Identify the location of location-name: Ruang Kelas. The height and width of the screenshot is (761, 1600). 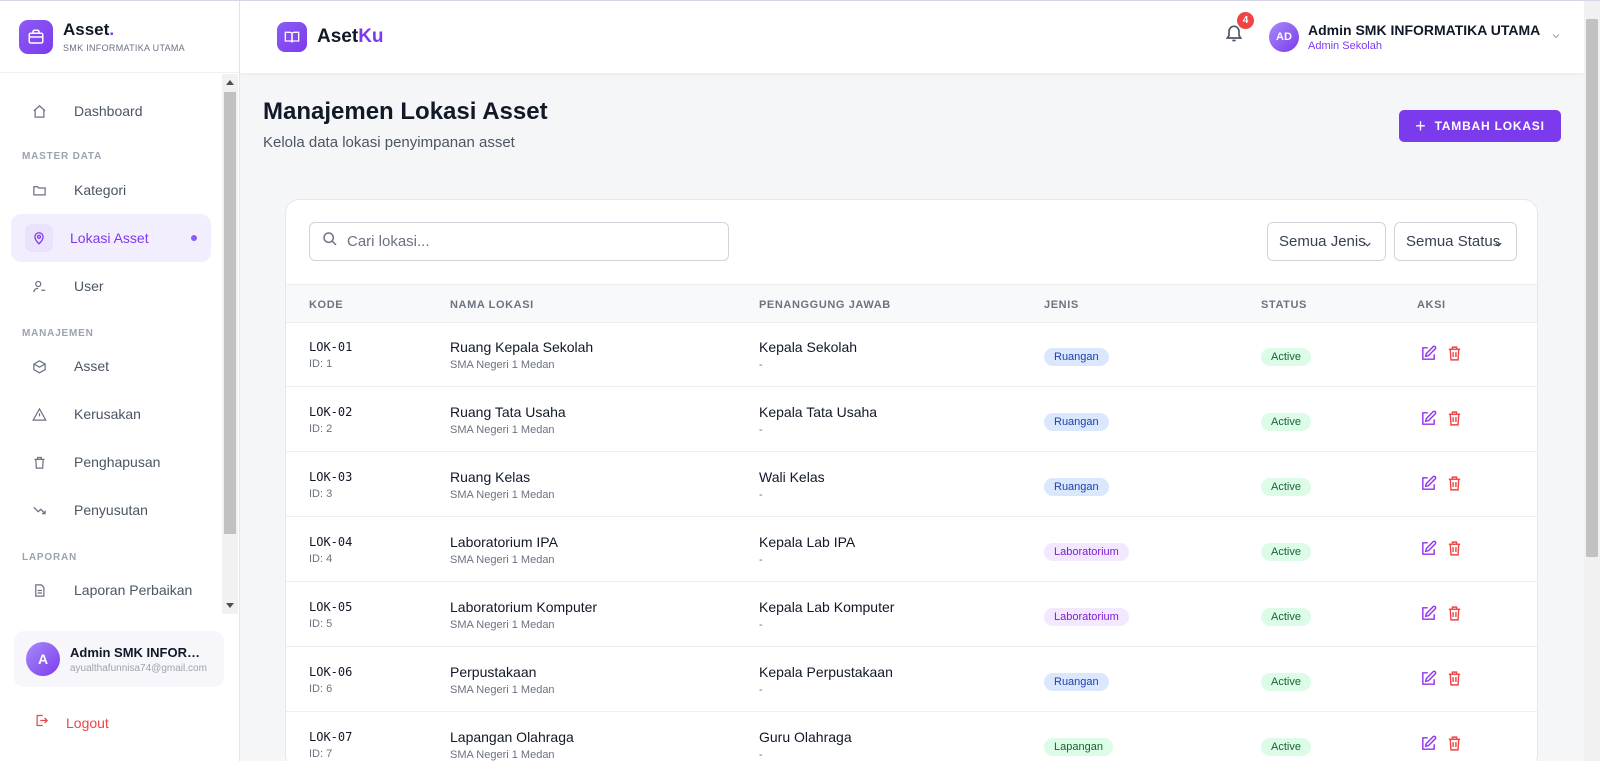
(490, 477).